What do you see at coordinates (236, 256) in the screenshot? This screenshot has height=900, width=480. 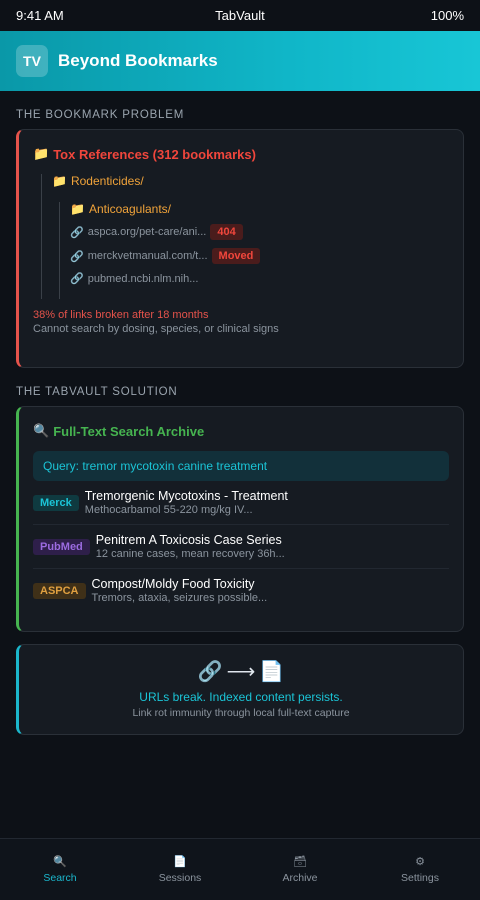 I see `status-badge: Moved` at bounding box center [236, 256].